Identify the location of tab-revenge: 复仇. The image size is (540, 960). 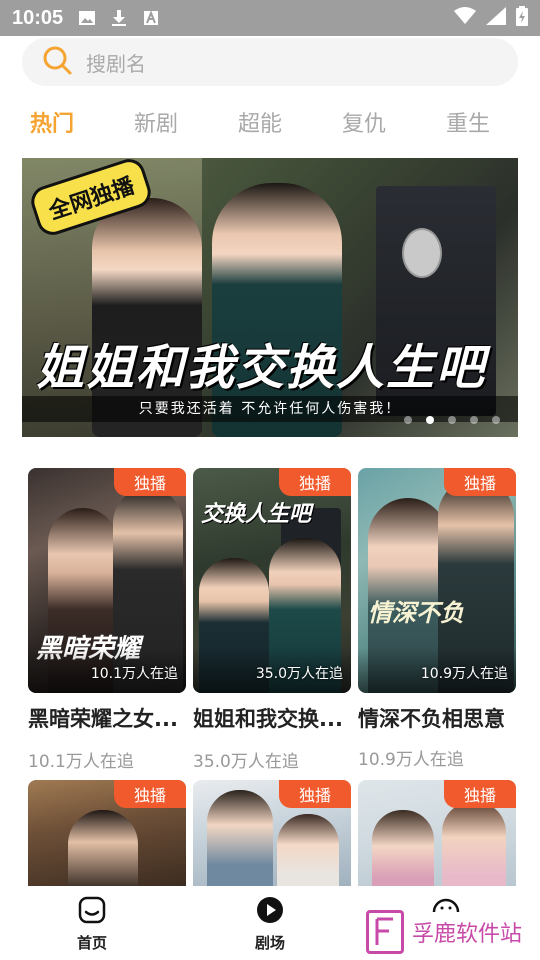
(364, 122).